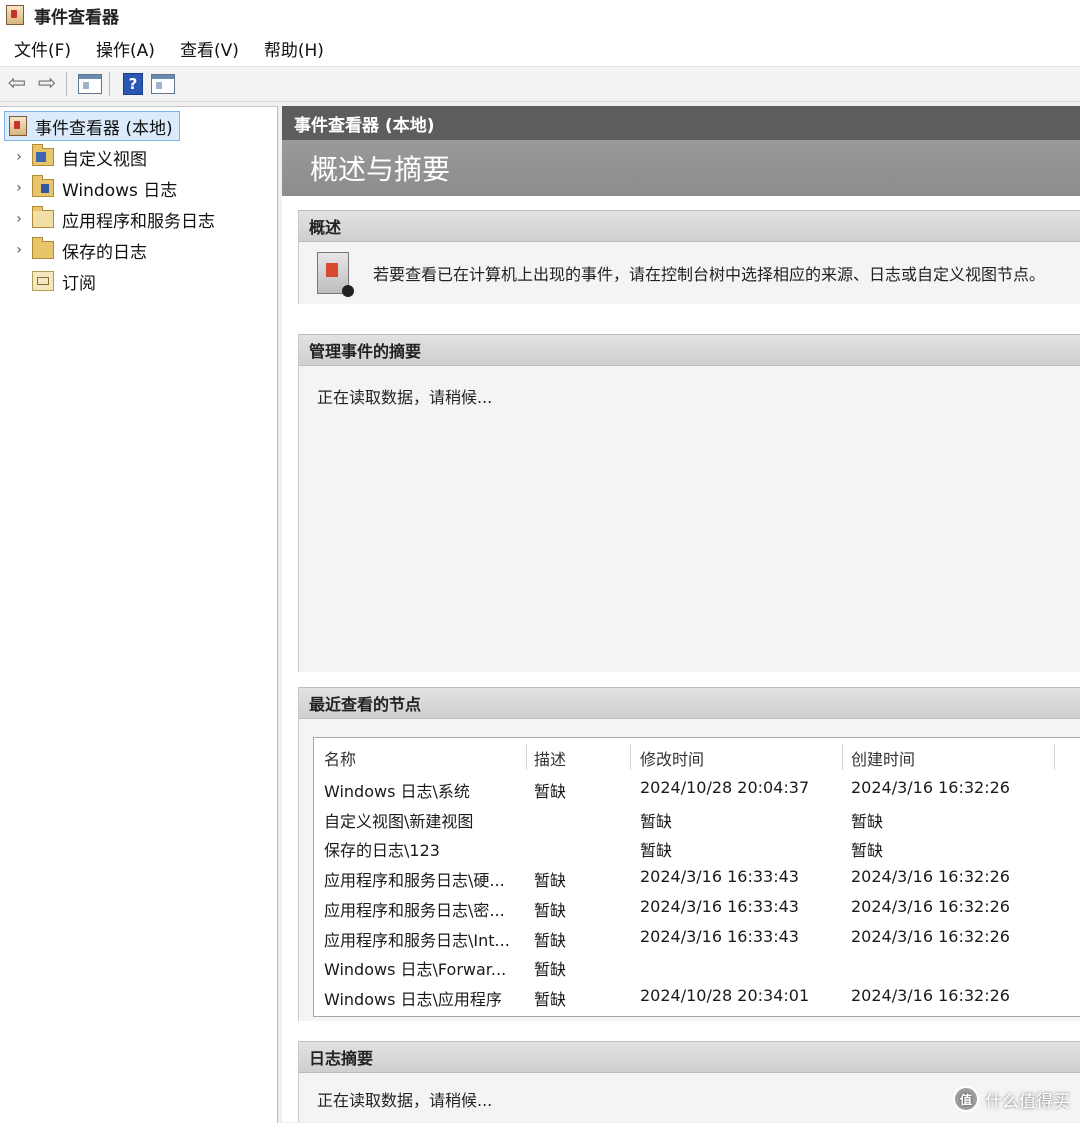 The height and width of the screenshot is (1123, 1080). I want to click on help-icon: ?, so click(133, 84).